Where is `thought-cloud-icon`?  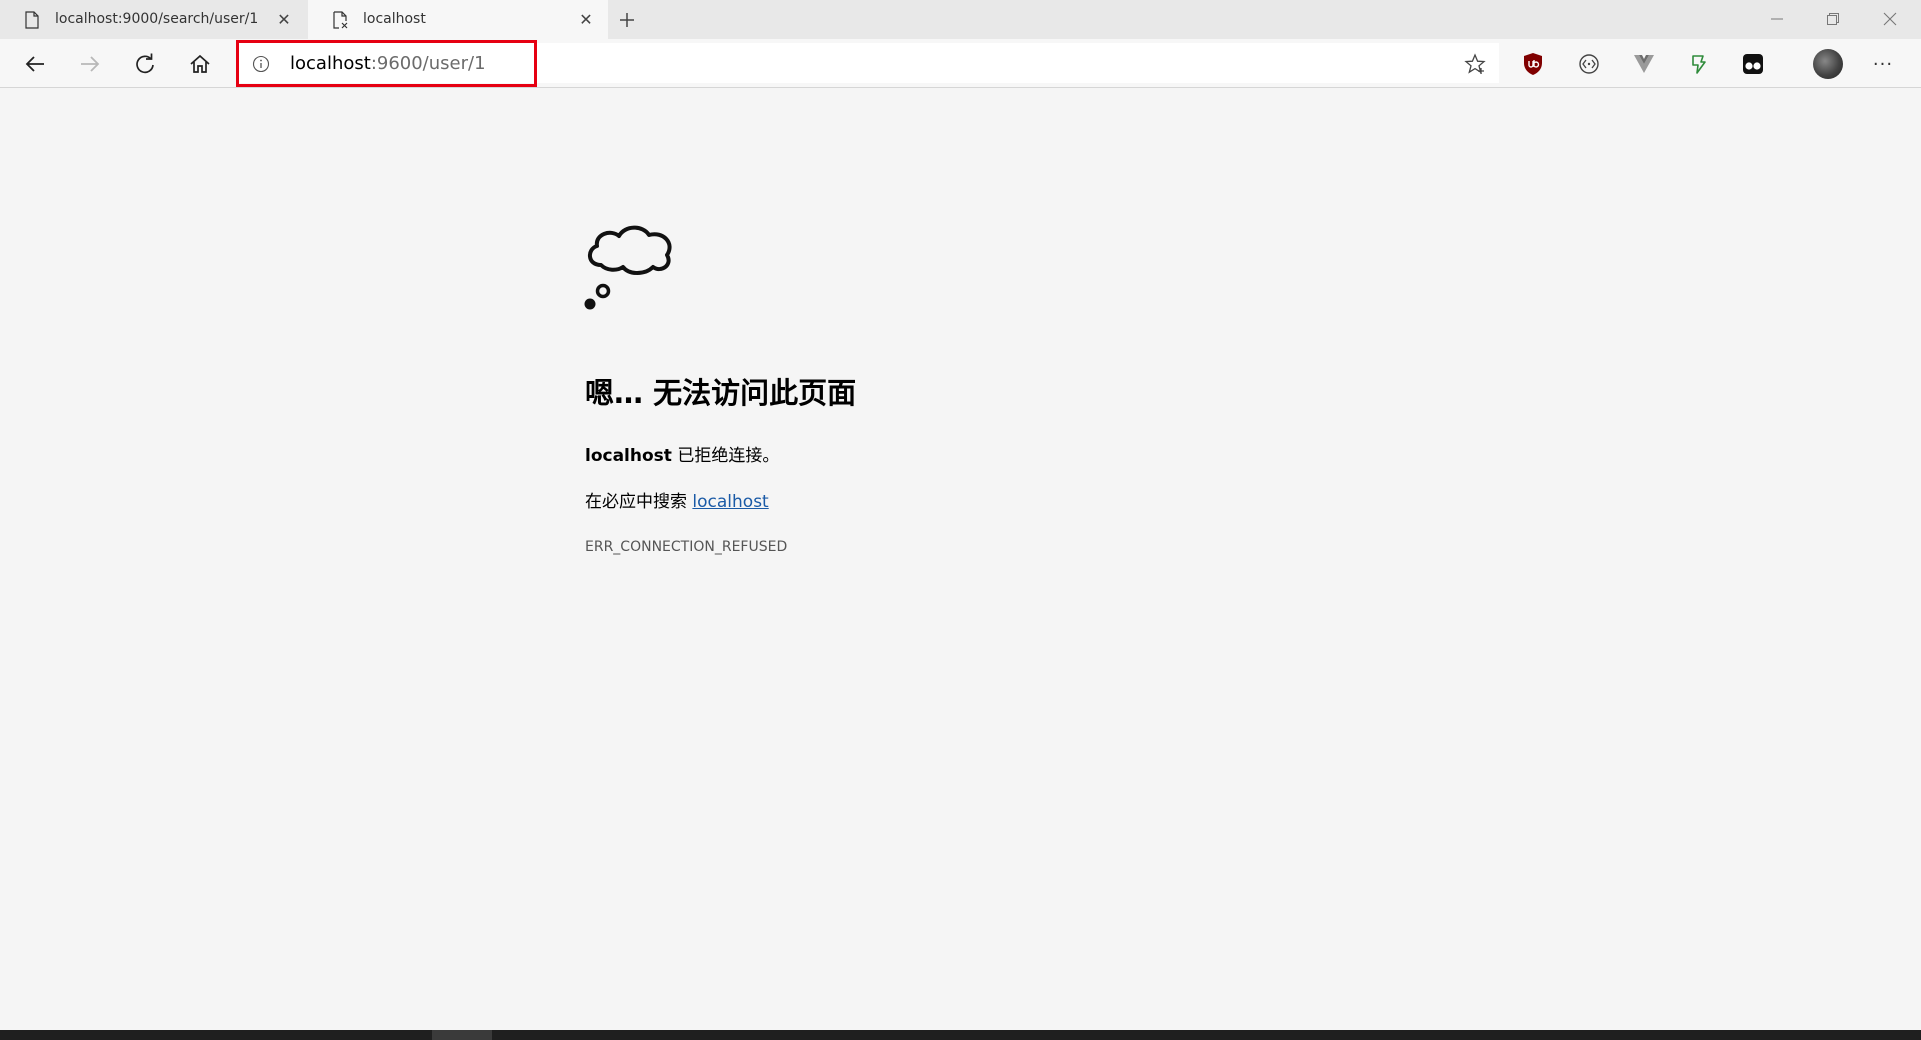
thought-cloud-icon is located at coordinates (628, 267).